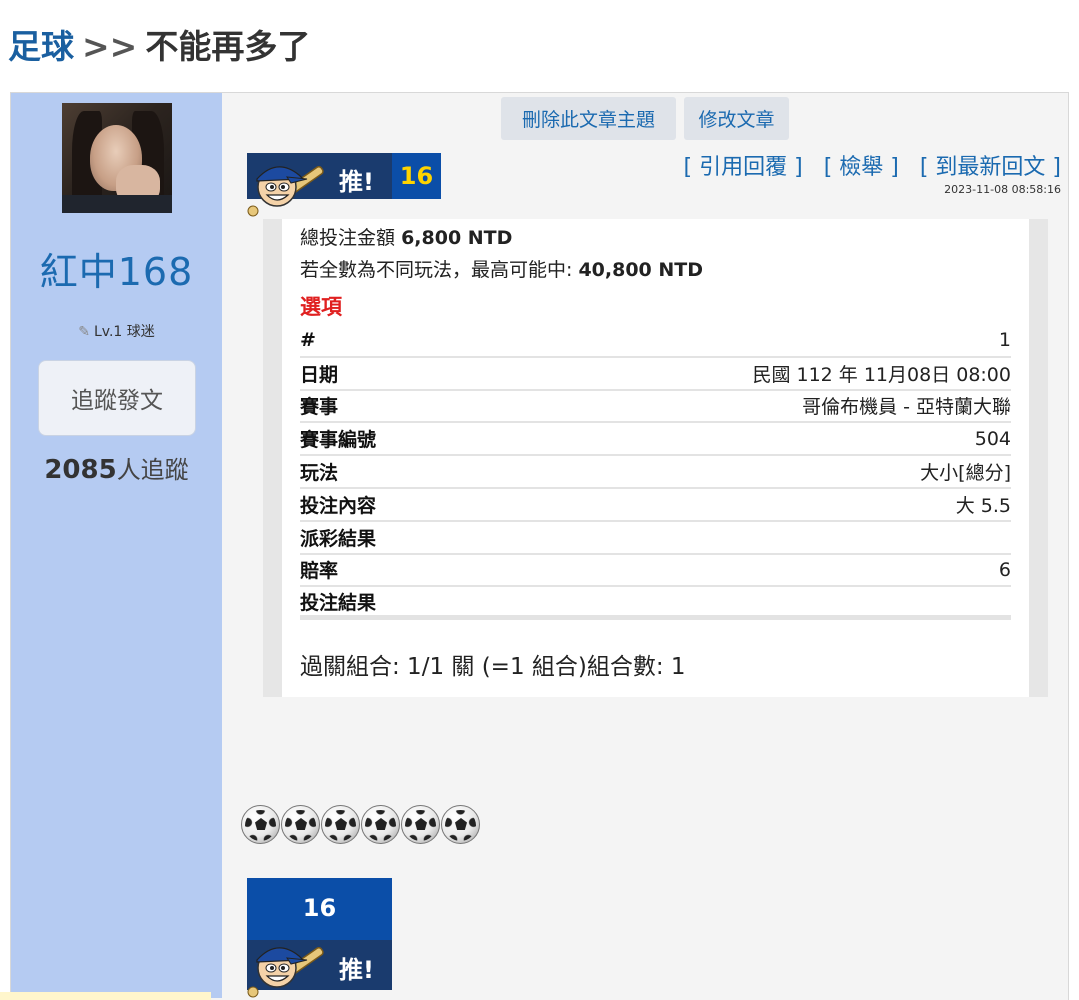 Image resolution: width=1079 pixels, height=1000 pixels. I want to click on table-row: 投注內容 大 5.5, so click(655, 505).